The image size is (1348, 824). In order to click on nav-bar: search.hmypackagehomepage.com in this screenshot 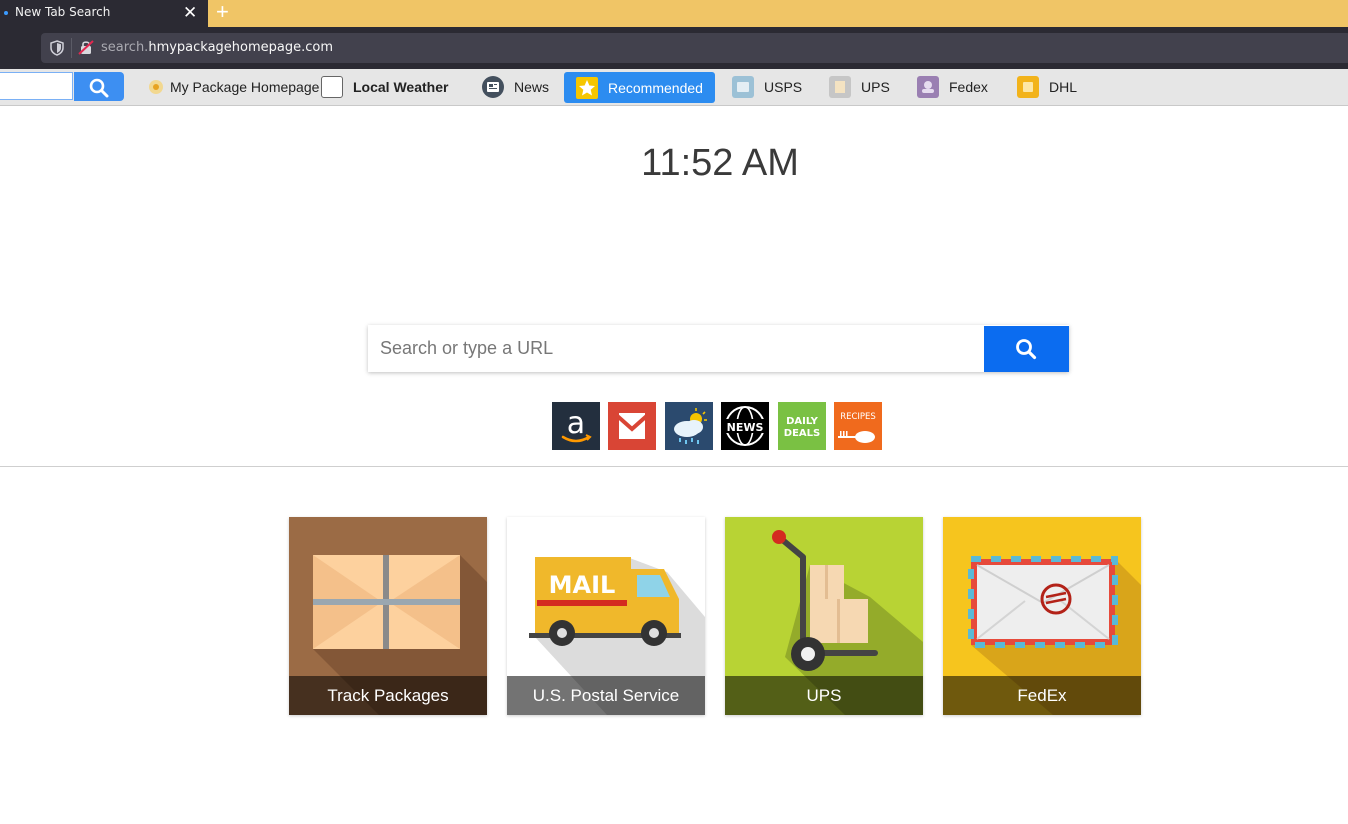, I will do `click(674, 48)`.